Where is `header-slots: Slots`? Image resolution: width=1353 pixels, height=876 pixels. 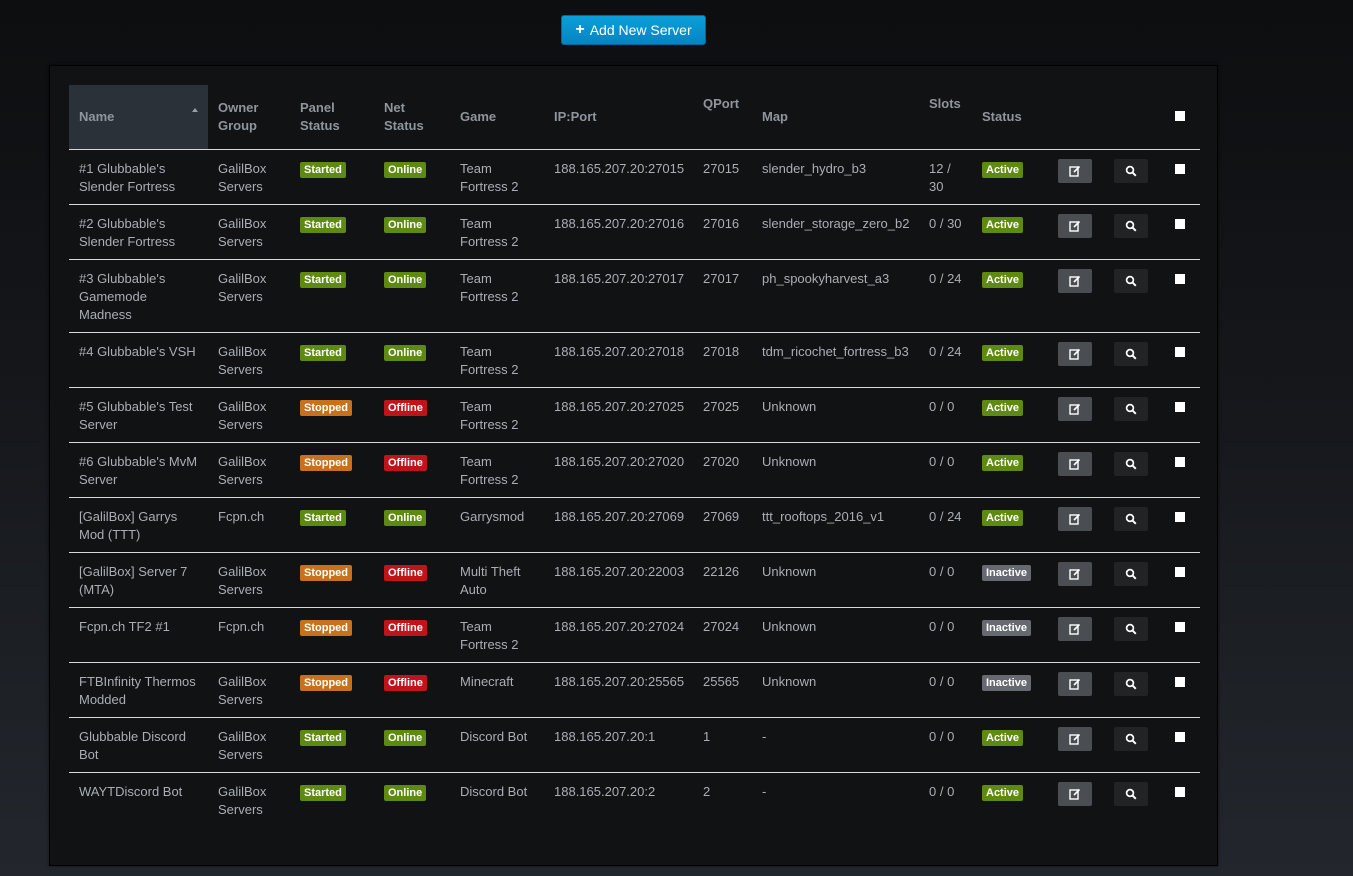 header-slots: Slots is located at coordinates (945, 117).